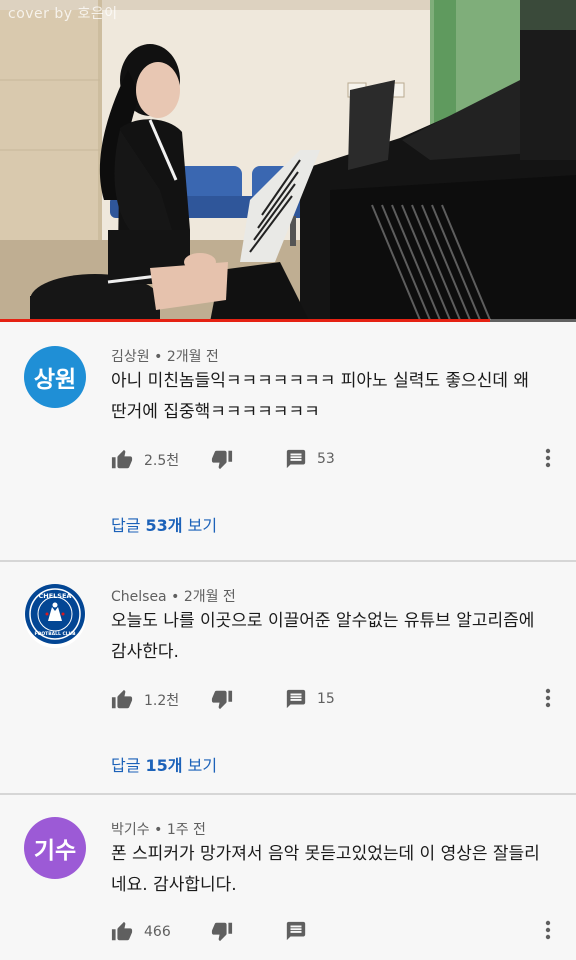 The height and width of the screenshot is (960, 576). I want to click on reply-count: 53, so click(326, 459).